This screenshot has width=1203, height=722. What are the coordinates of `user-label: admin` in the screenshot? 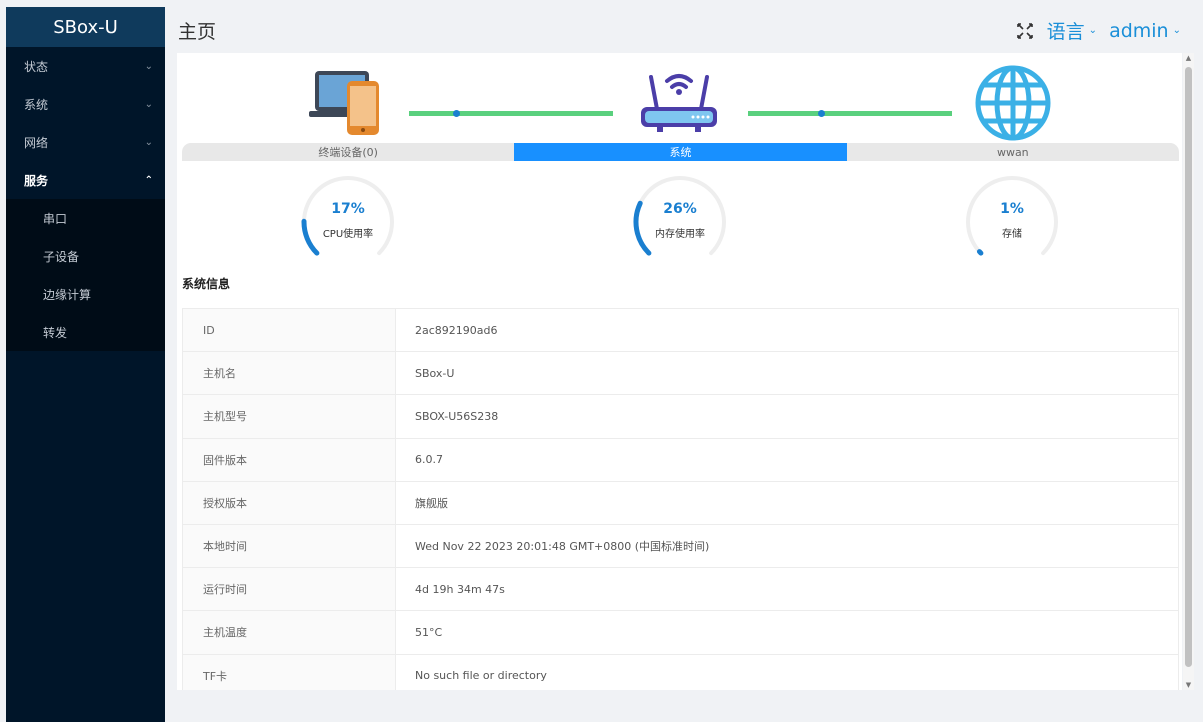 It's located at (1139, 30).